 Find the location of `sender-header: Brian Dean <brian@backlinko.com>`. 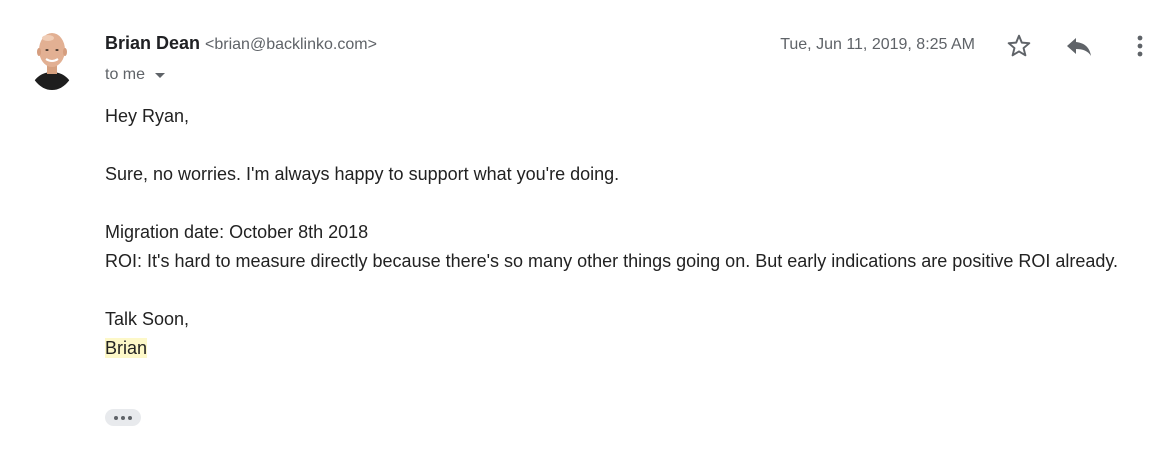

sender-header: Brian Dean <brian@backlinko.com> is located at coordinates (241, 45).